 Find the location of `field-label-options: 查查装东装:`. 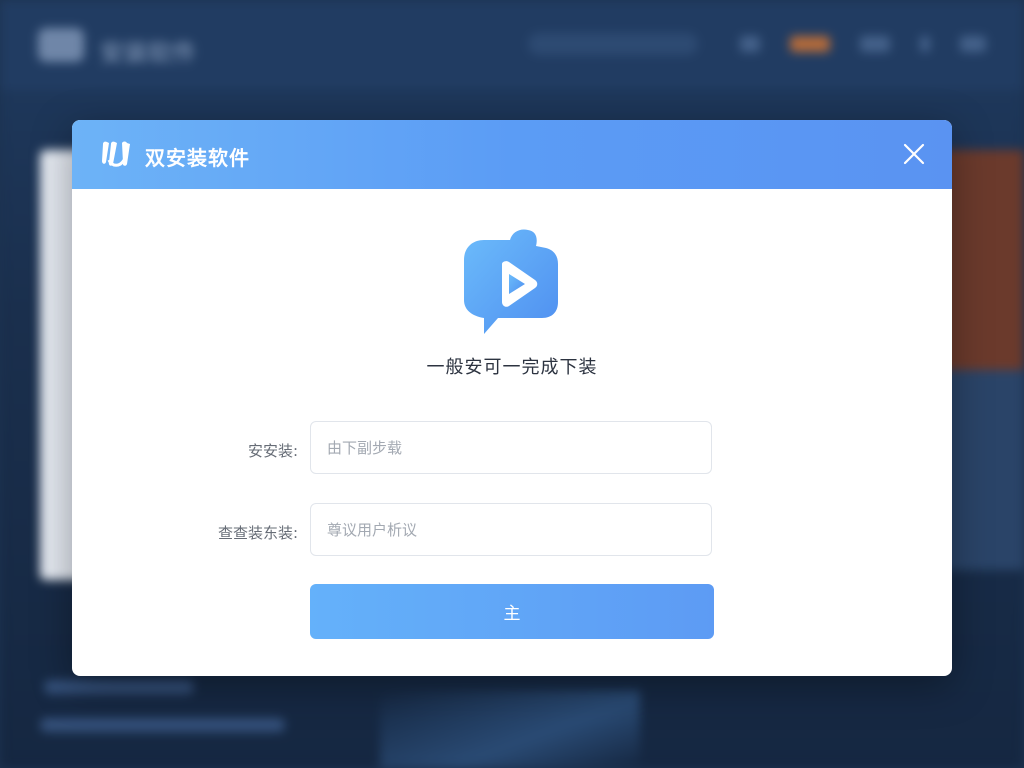

field-label-options: 查查装东装: is located at coordinates (257, 533).